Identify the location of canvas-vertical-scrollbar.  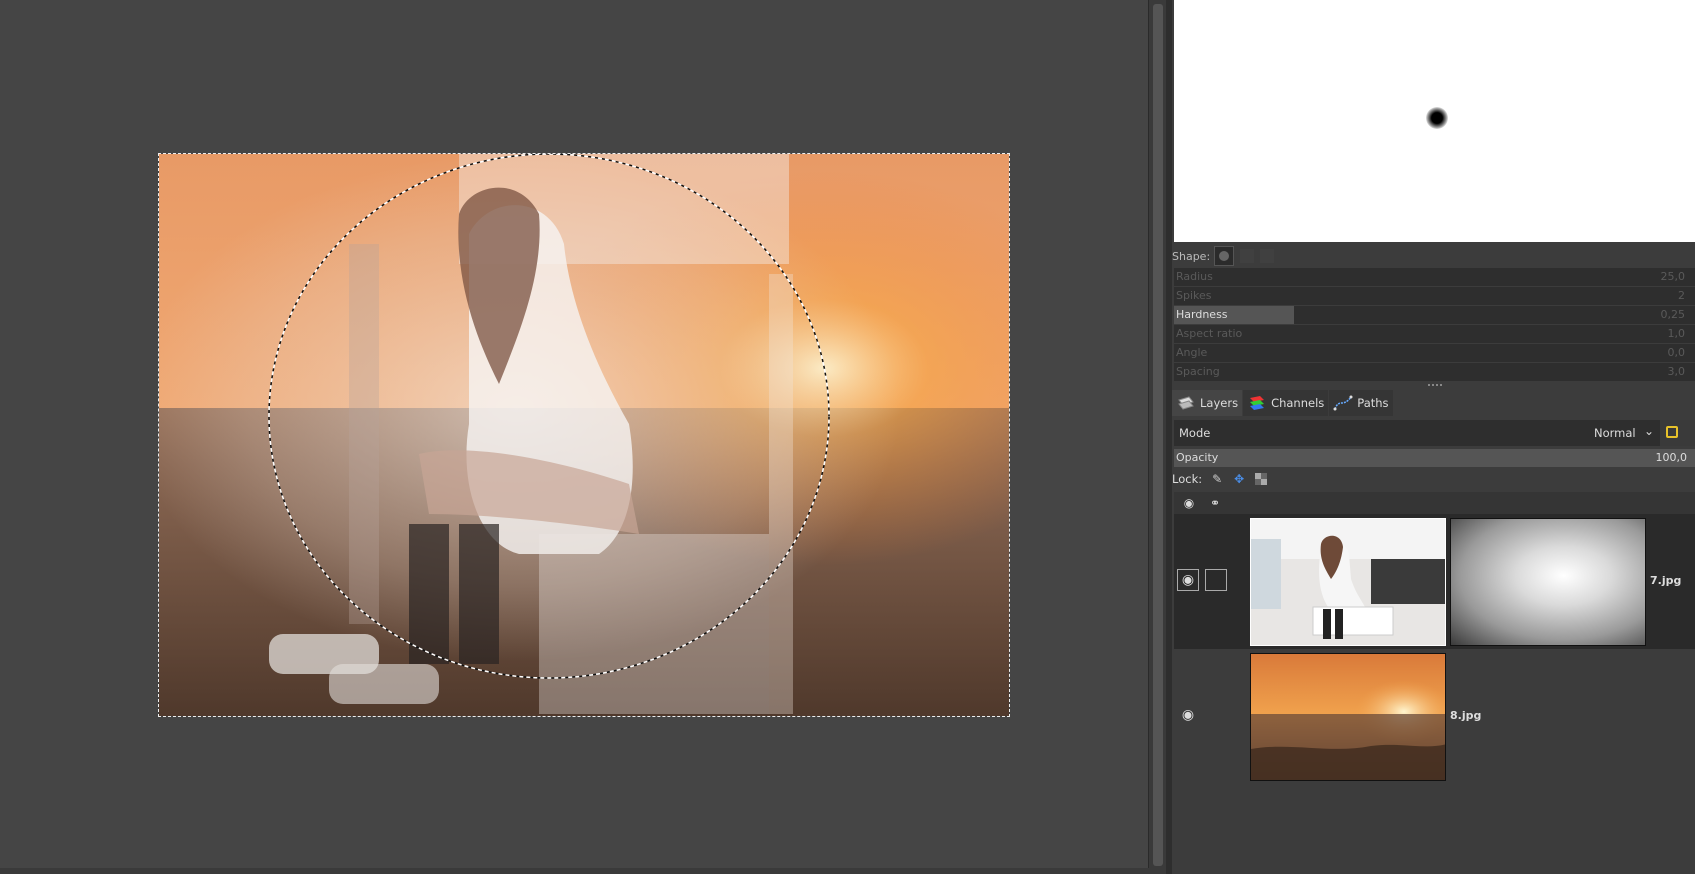
(1157, 437).